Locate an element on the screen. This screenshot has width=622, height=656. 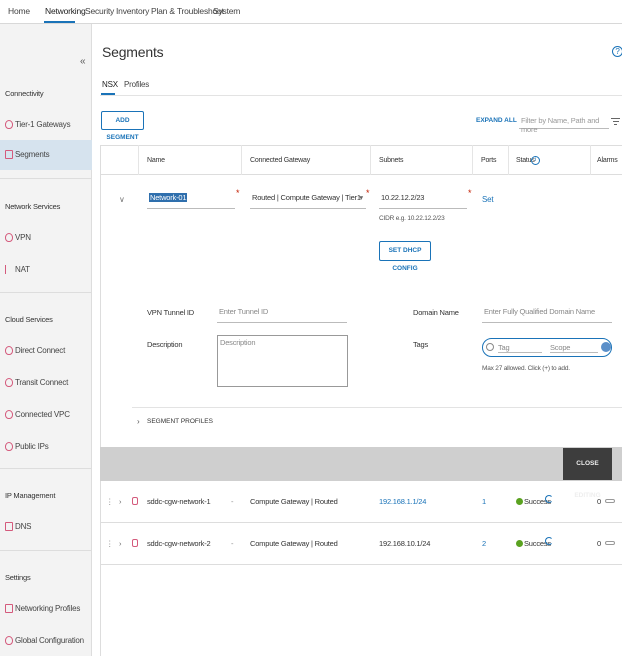
domain-name-input: Enter Fully Qualified Domain Name is located at coordinates (547, 315).